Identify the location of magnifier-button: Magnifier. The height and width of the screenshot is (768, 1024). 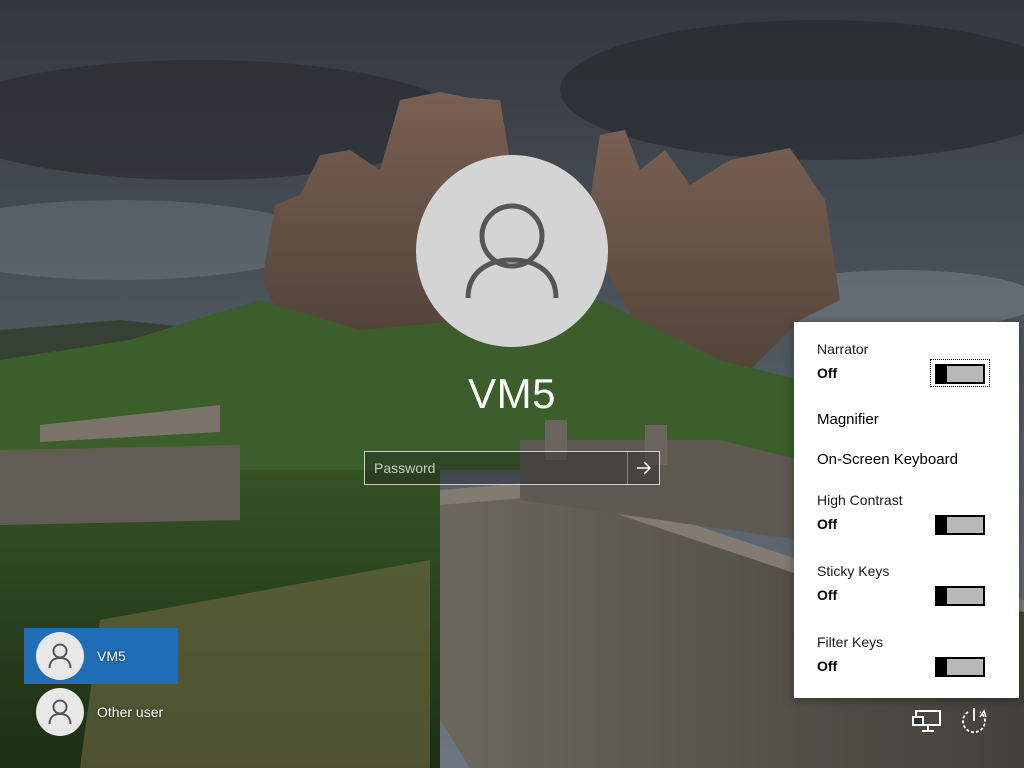
(909, 419).